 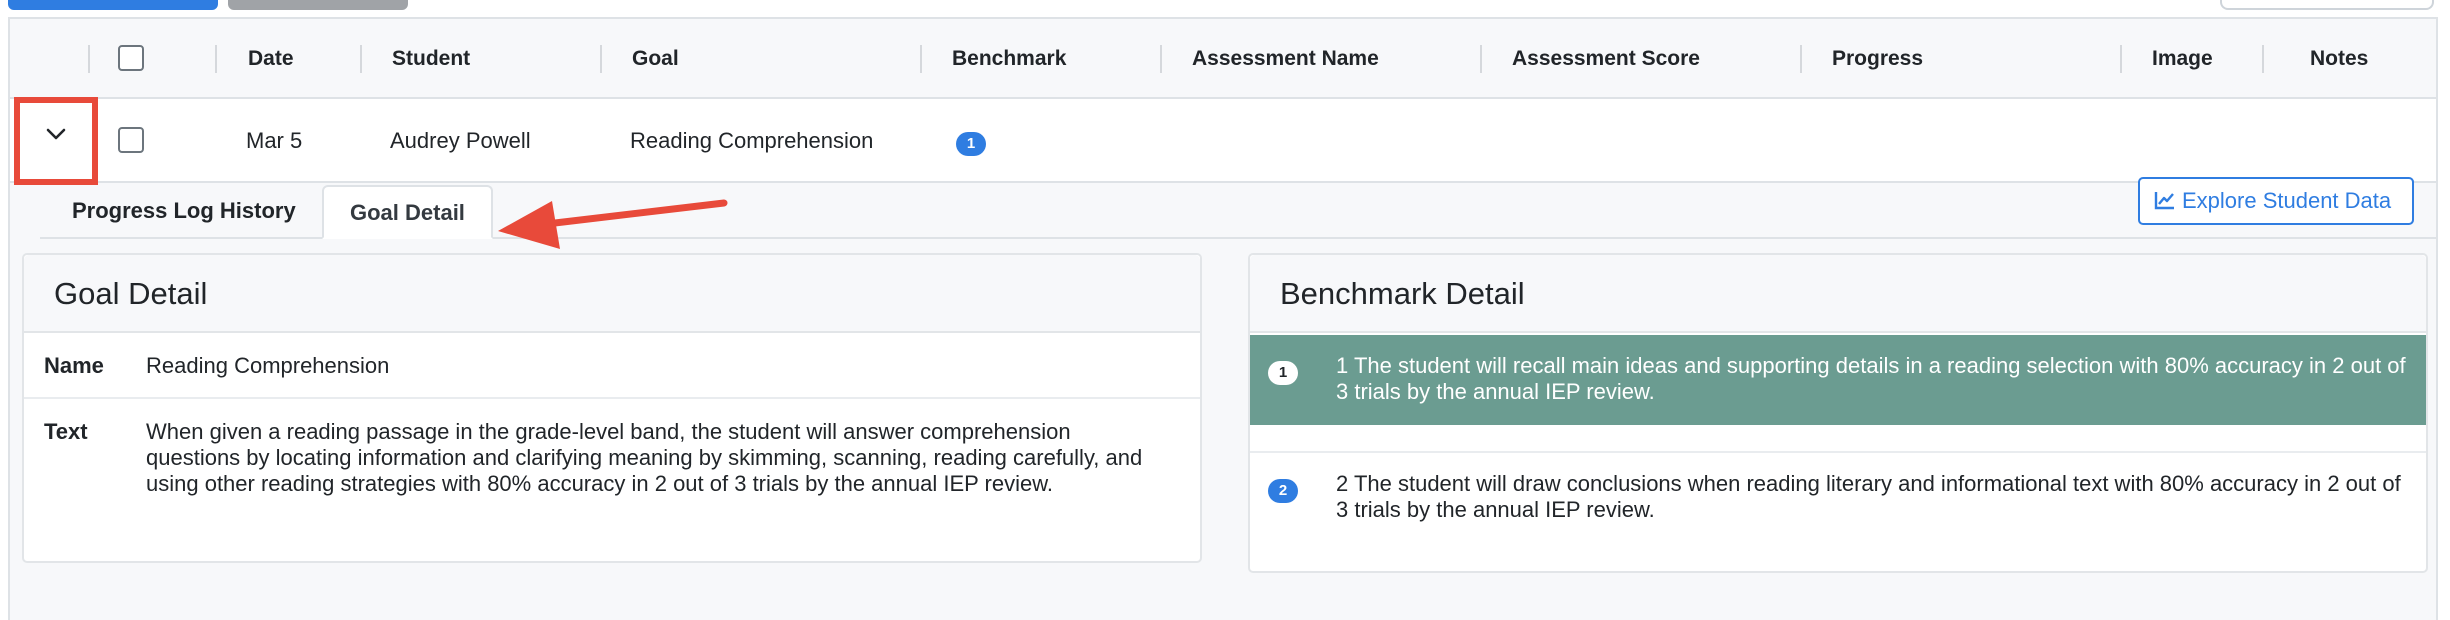 What do you see at coordinates (74, 365) in the screenshot?
I see `goal-name-label: Name` at bounding box center [74, 365].